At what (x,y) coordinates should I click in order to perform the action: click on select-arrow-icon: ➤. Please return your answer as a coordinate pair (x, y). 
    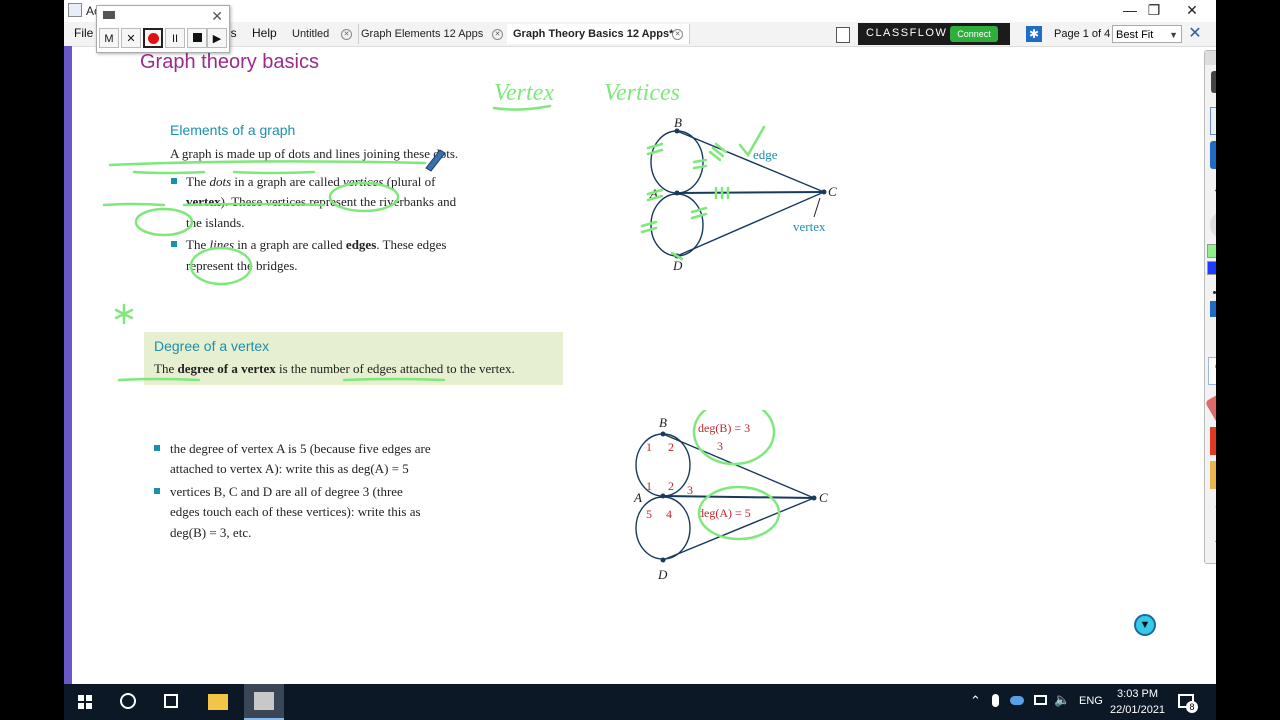
    Looking at the image, I should click on (1213, 337).